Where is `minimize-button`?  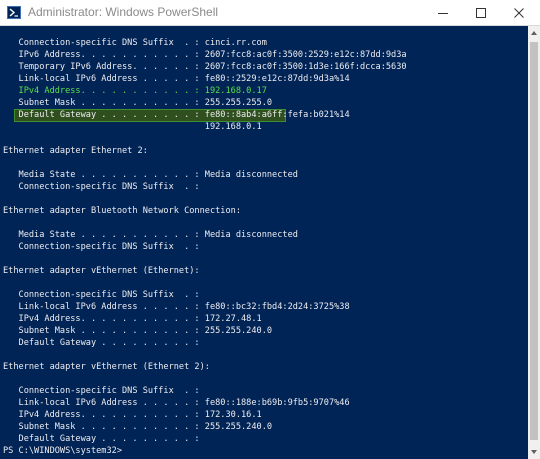
minimize-button is located at coordinates (443, 12).